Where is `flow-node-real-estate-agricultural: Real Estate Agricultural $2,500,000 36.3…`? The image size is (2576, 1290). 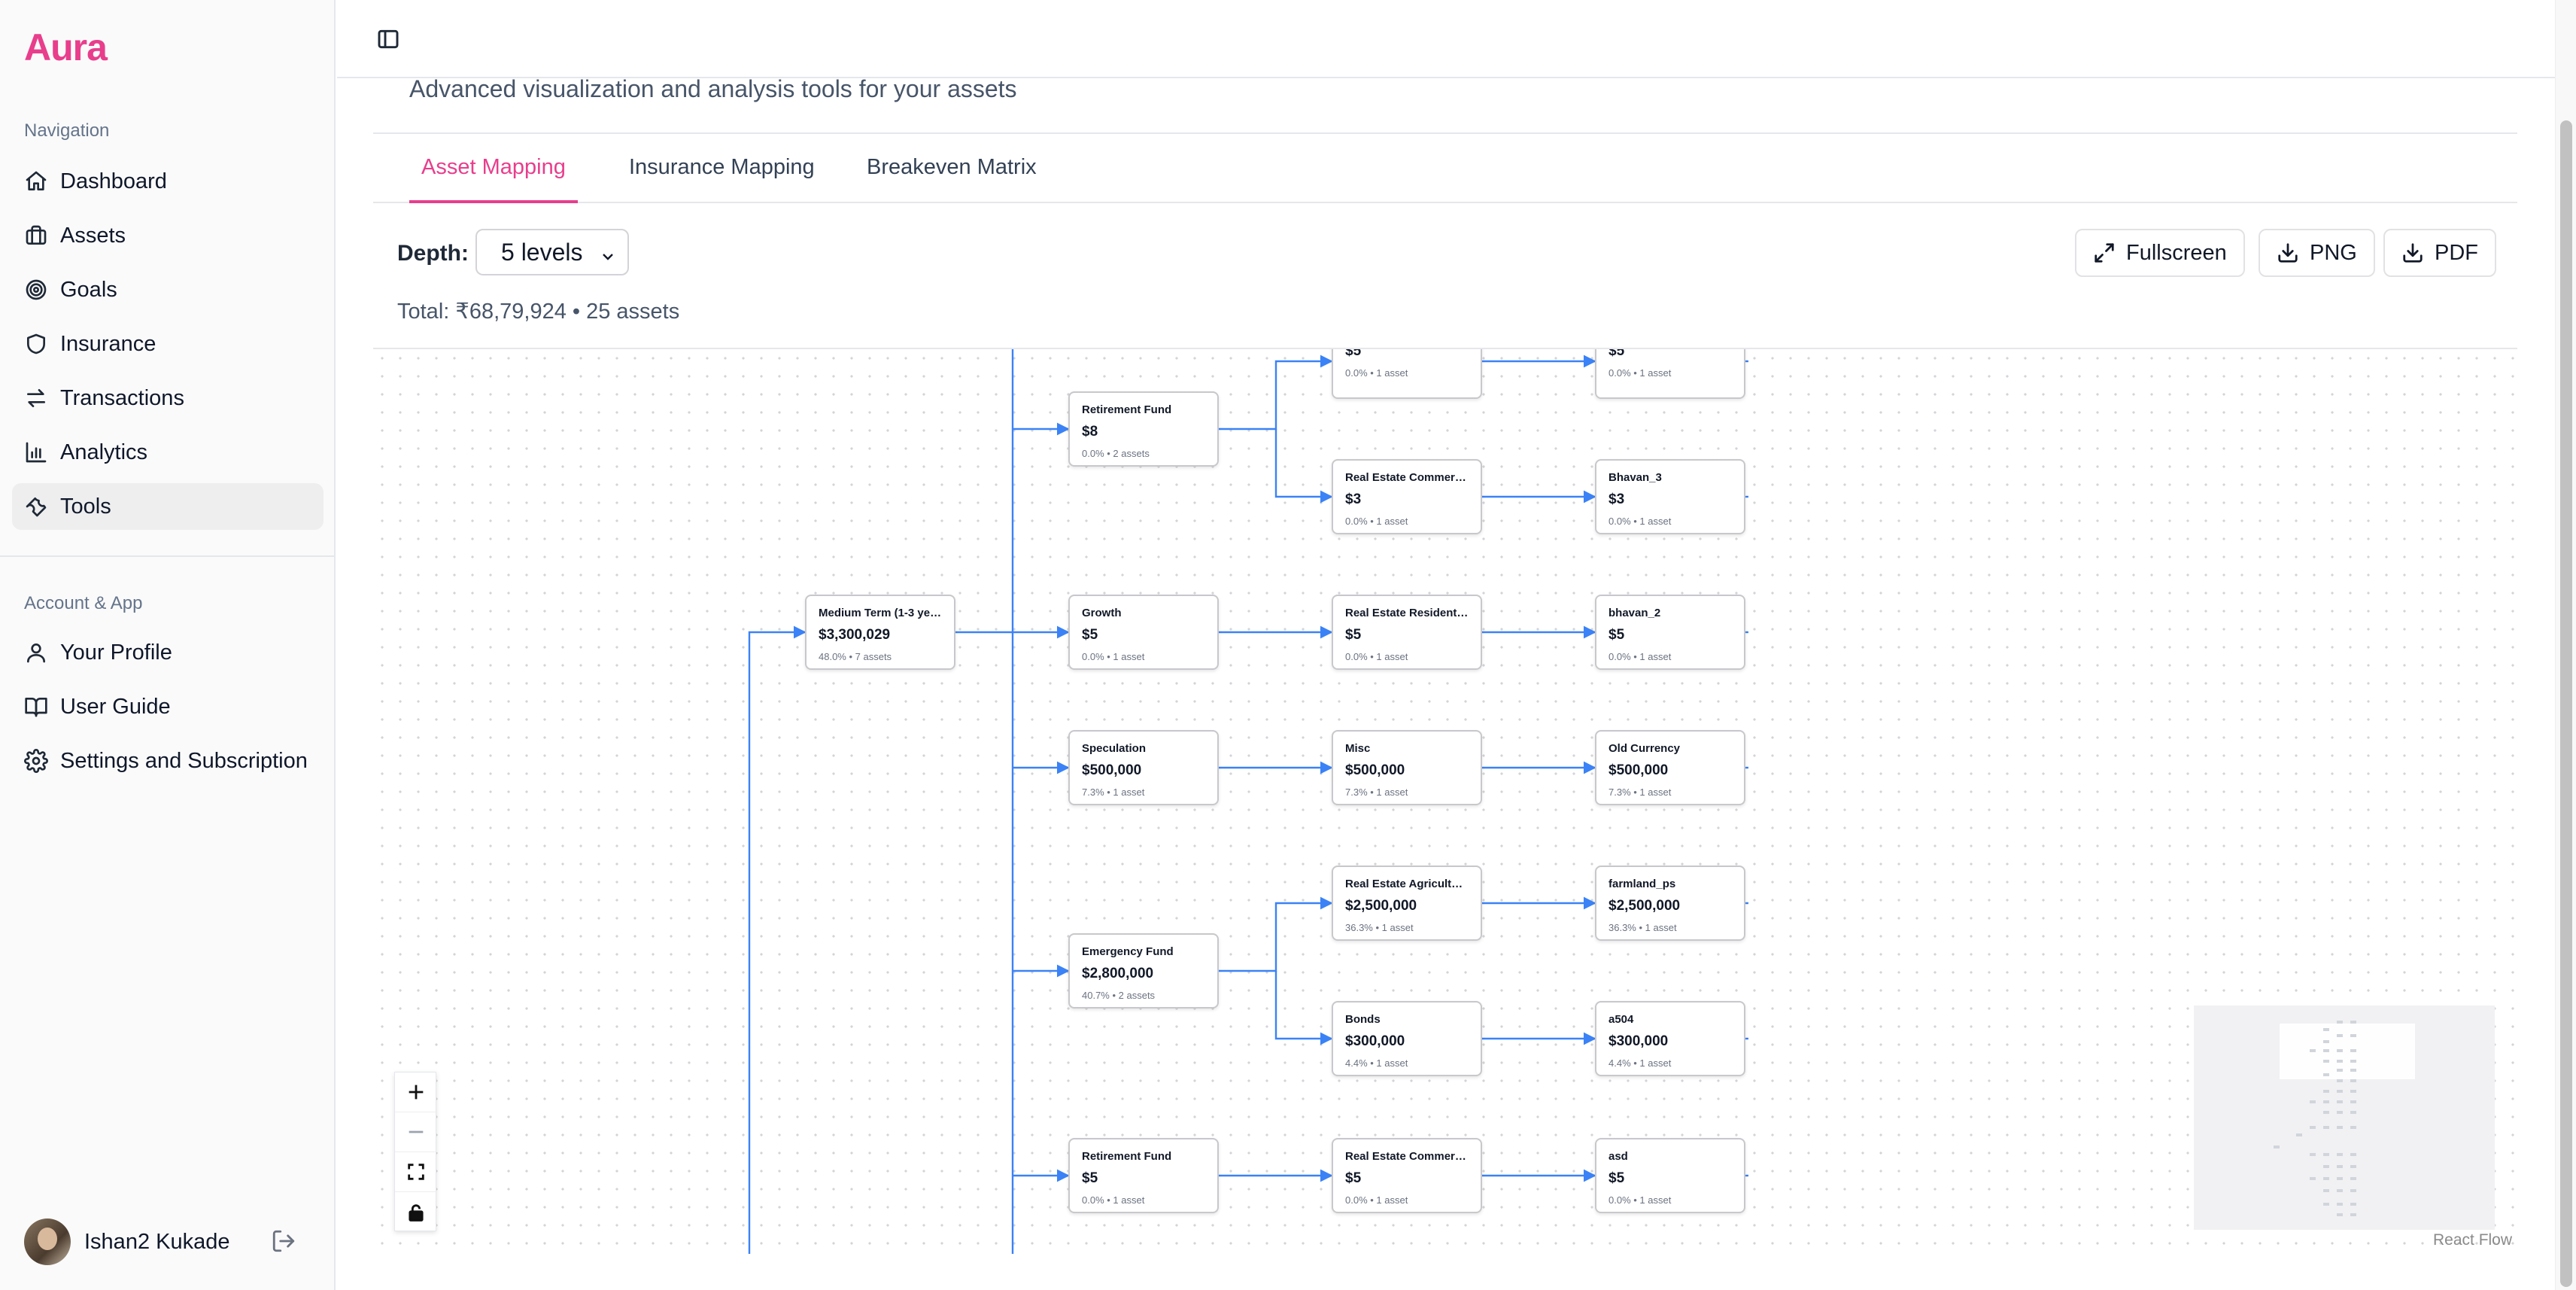
flow-node-real-estate-agricultural: Real Estate Agricultural $2,500,000 36.3… is located at coordinates (1407, 903).